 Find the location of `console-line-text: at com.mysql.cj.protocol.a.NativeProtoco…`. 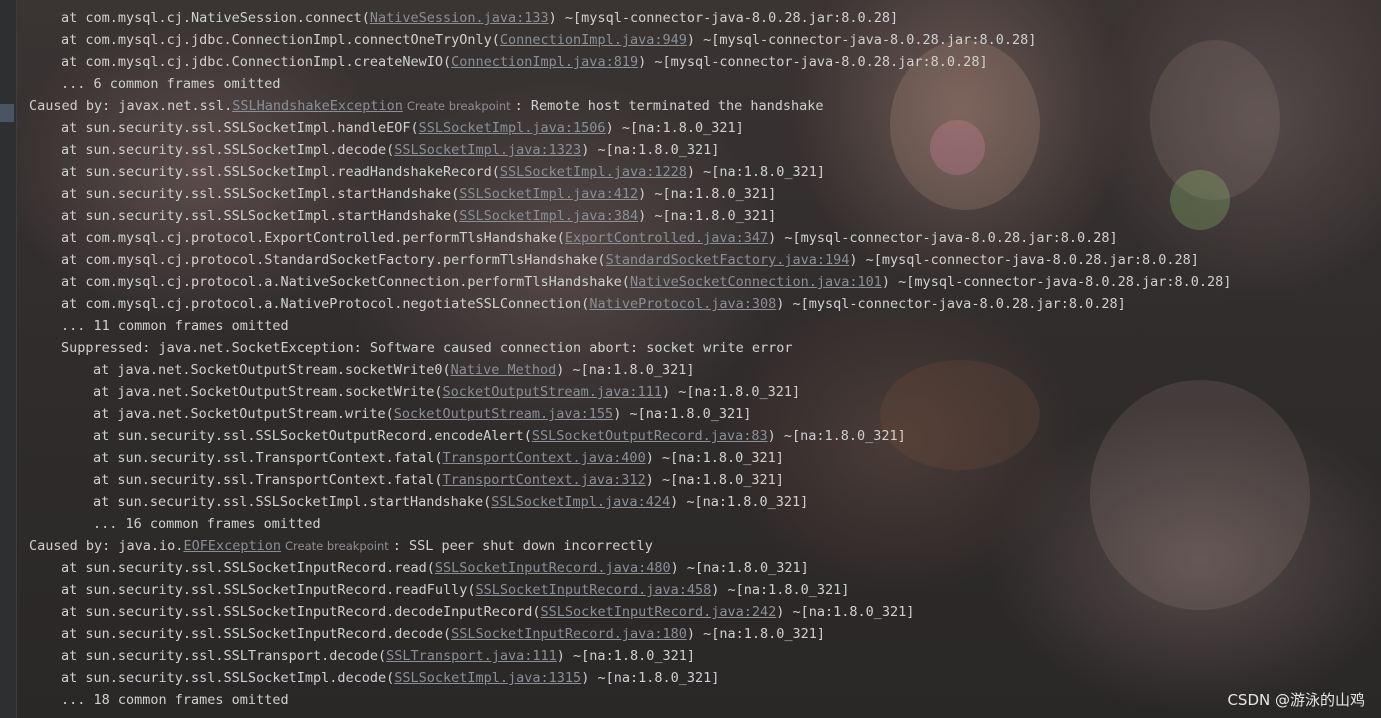

console-line-text: at com.mysql.cj.protocol.a.NativeProtoco… is located at coordinates (325, 304).